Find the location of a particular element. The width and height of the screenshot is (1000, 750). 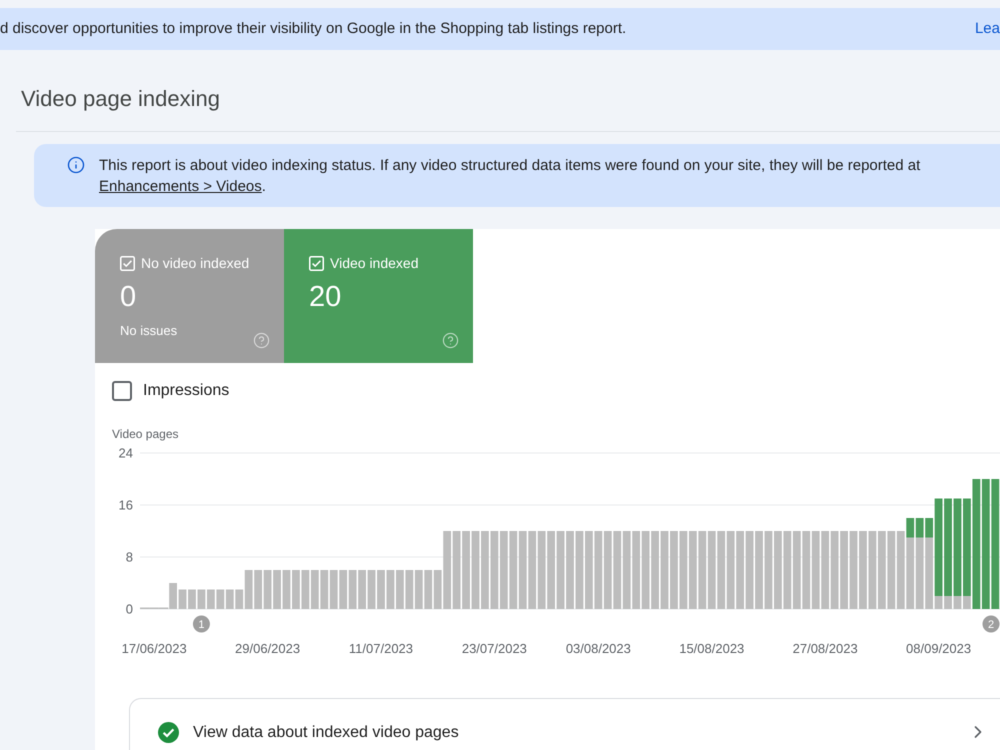

annotation-badge: 1 is located at coordinates (201, 624).